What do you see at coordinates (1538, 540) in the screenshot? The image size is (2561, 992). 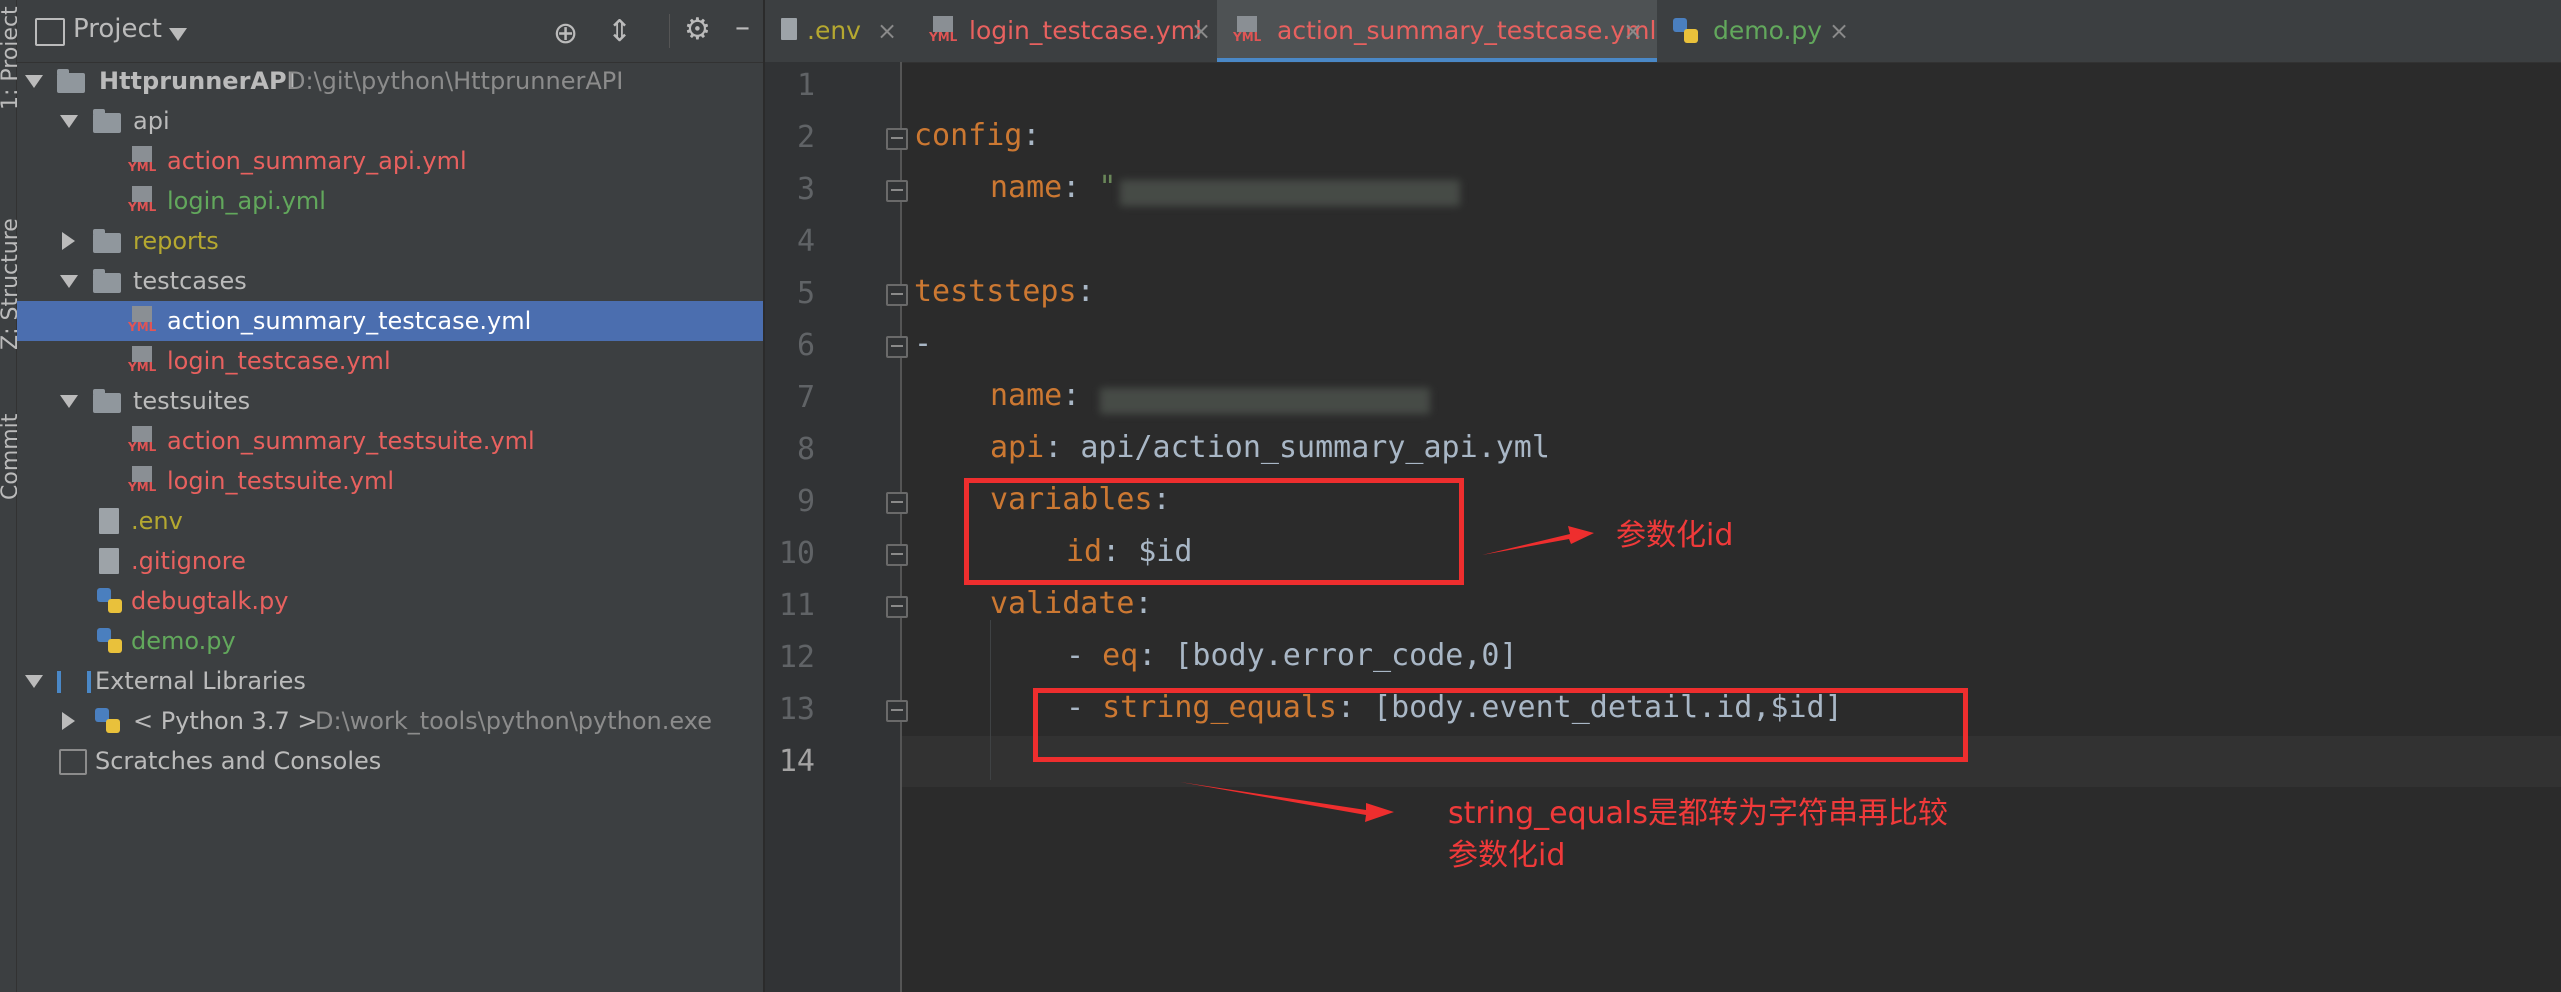 I see `arrow-to-note1` at bounding box center [1538, 540].